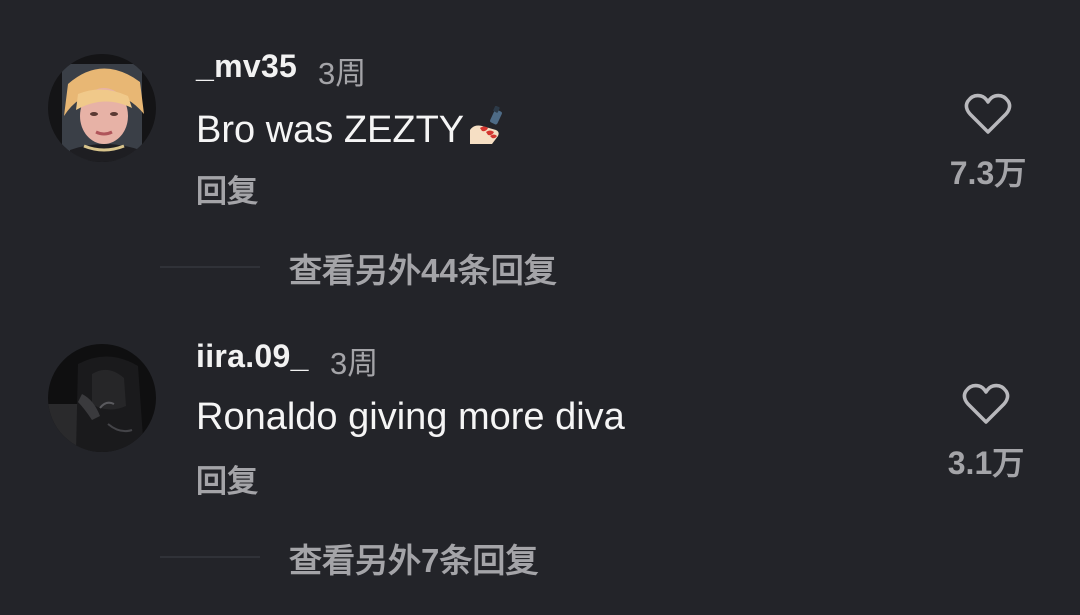 The width and height of the screenshot is (1080, 615). What do you see at coordinates (330, 130) in the screenshot?
I see `comment-text-content: Bro was ZEZTY` at bounding box center [330, 130].